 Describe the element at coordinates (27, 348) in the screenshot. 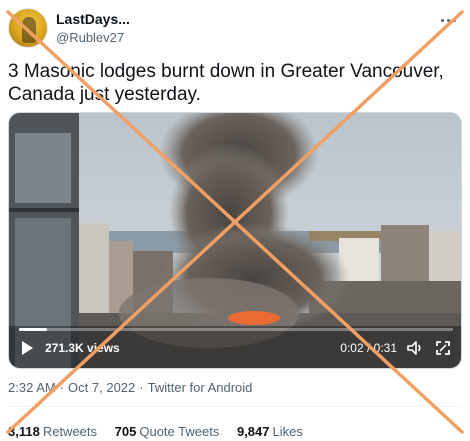

I see `play-icon` at that location.